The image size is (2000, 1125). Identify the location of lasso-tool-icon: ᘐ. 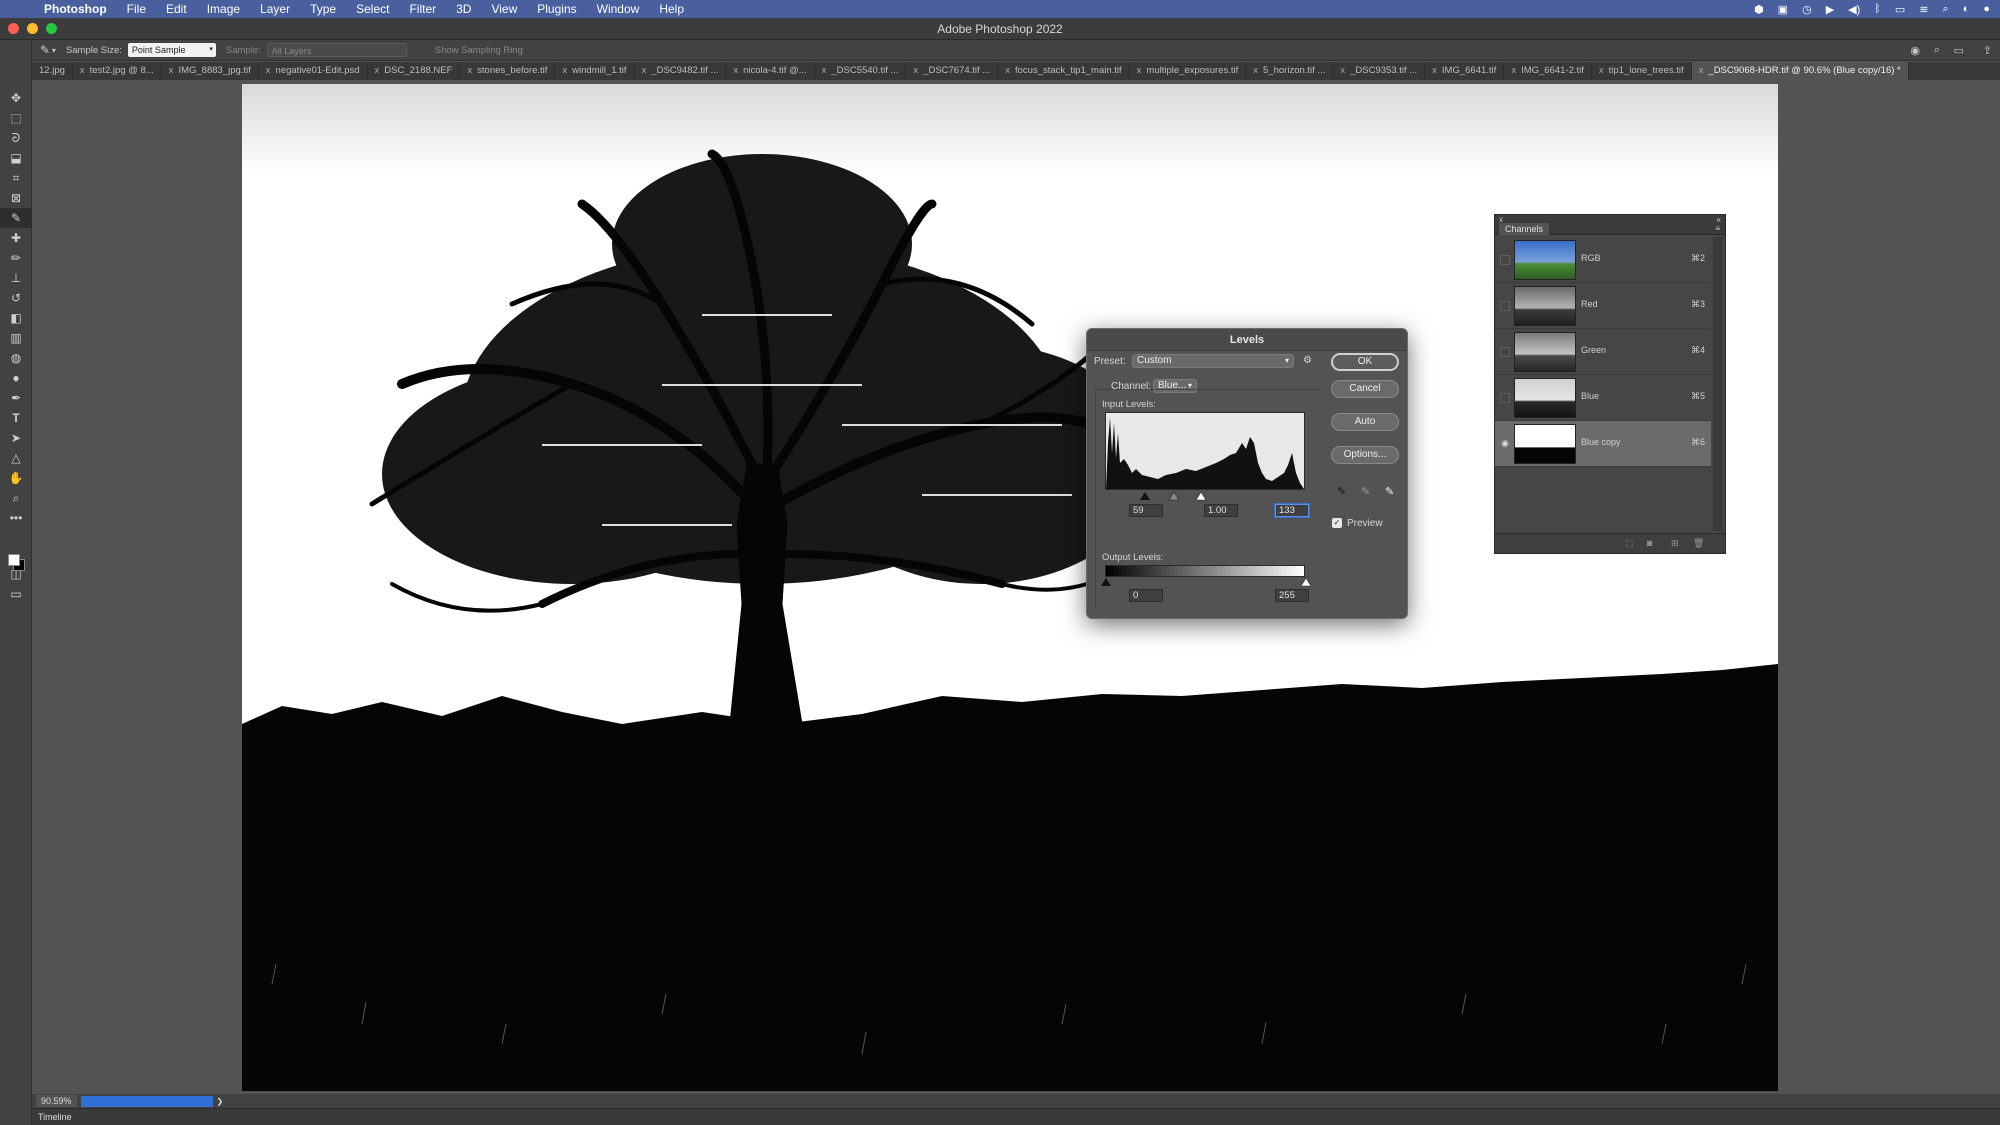
(16, 138).